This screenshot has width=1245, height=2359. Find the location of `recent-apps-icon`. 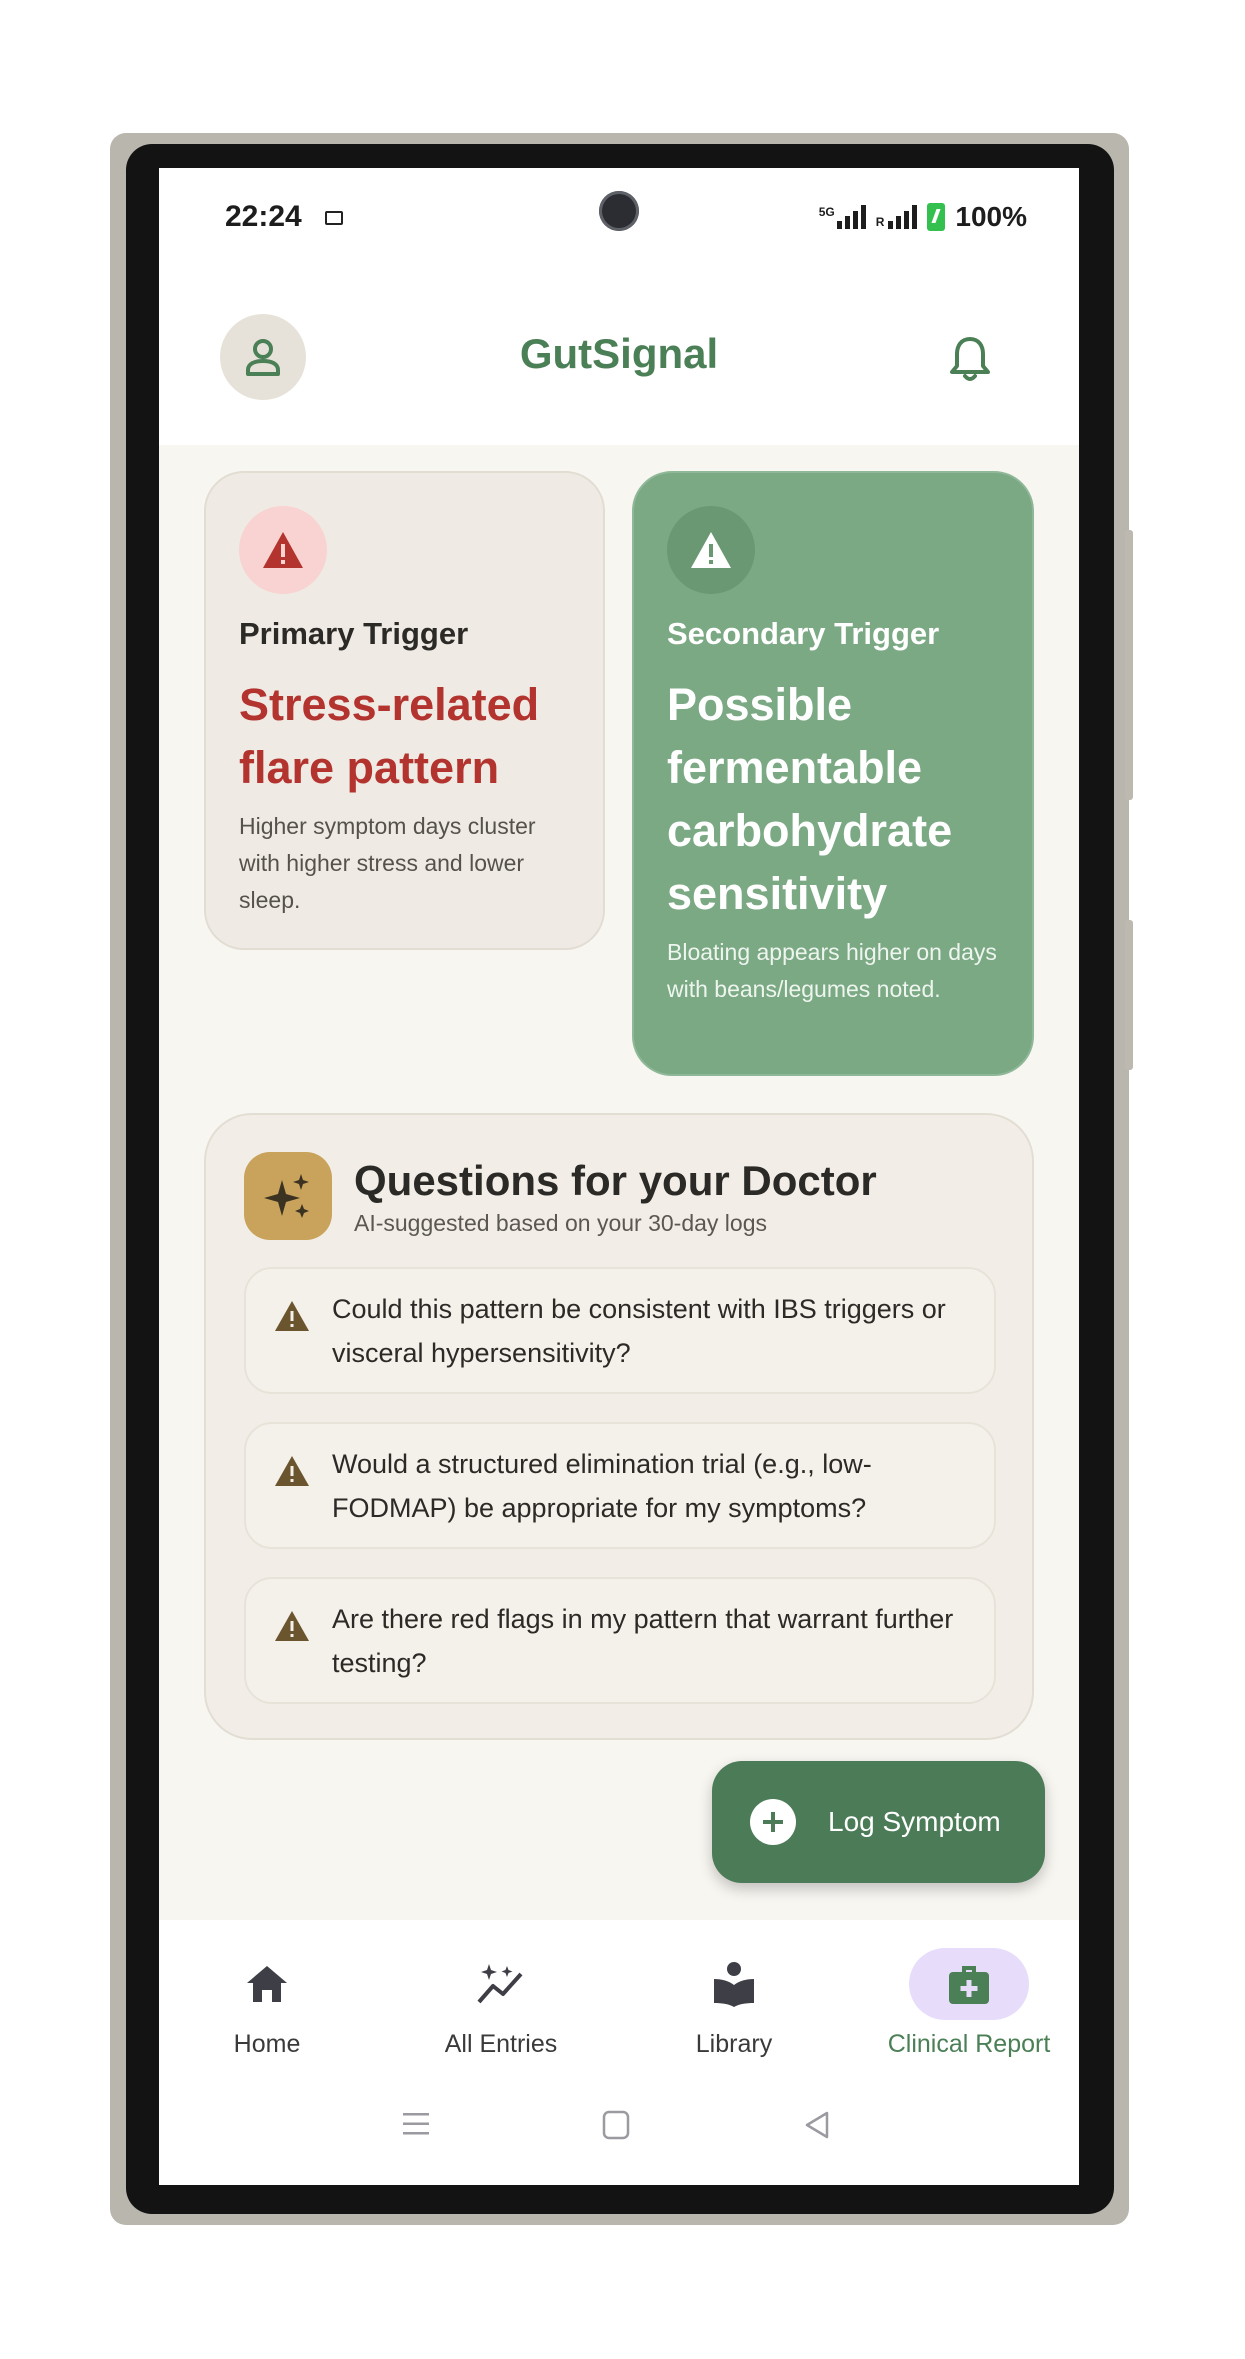

recent-apps-icon is located at coordinates (416, 2124).